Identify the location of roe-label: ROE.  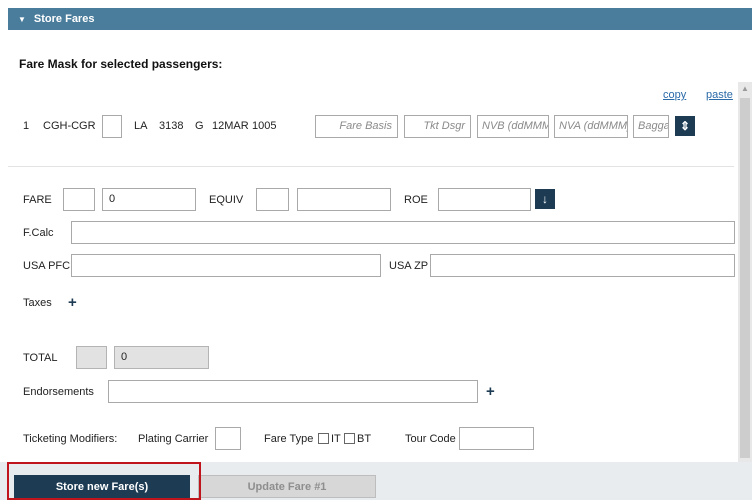
(416, 200).